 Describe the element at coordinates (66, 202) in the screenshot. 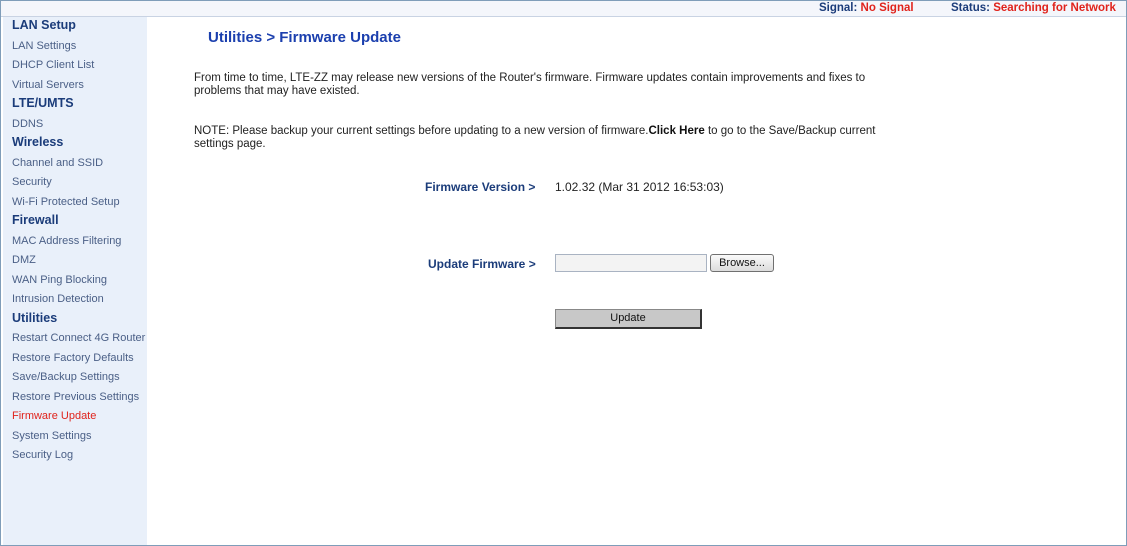

I see `sidebar-item-wi-fi-protected-setup: Wi-Fi Protected Setup` at that location.